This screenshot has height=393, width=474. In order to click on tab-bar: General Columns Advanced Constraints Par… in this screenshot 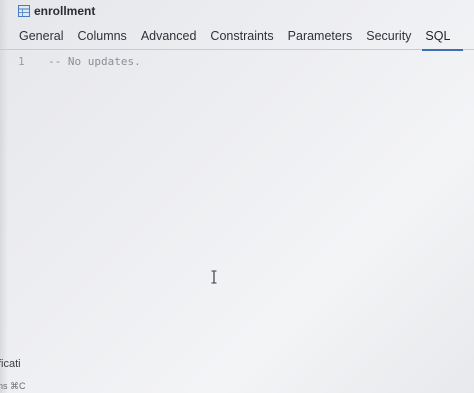, I will do `click(237, 37)`.